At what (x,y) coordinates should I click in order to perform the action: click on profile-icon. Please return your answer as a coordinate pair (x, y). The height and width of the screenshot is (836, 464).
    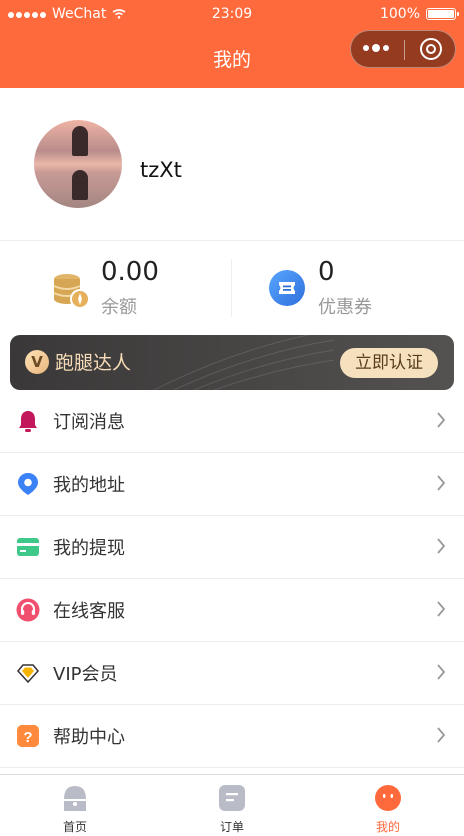
    Looking at the image, I should click on (388, 798).